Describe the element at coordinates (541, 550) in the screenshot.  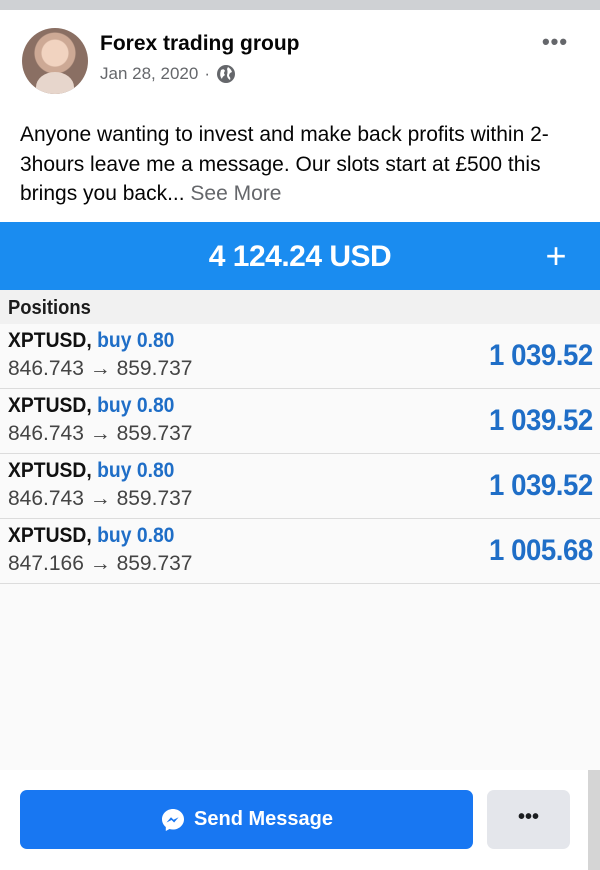
I see `position-profit: 1 005.68` at that location.